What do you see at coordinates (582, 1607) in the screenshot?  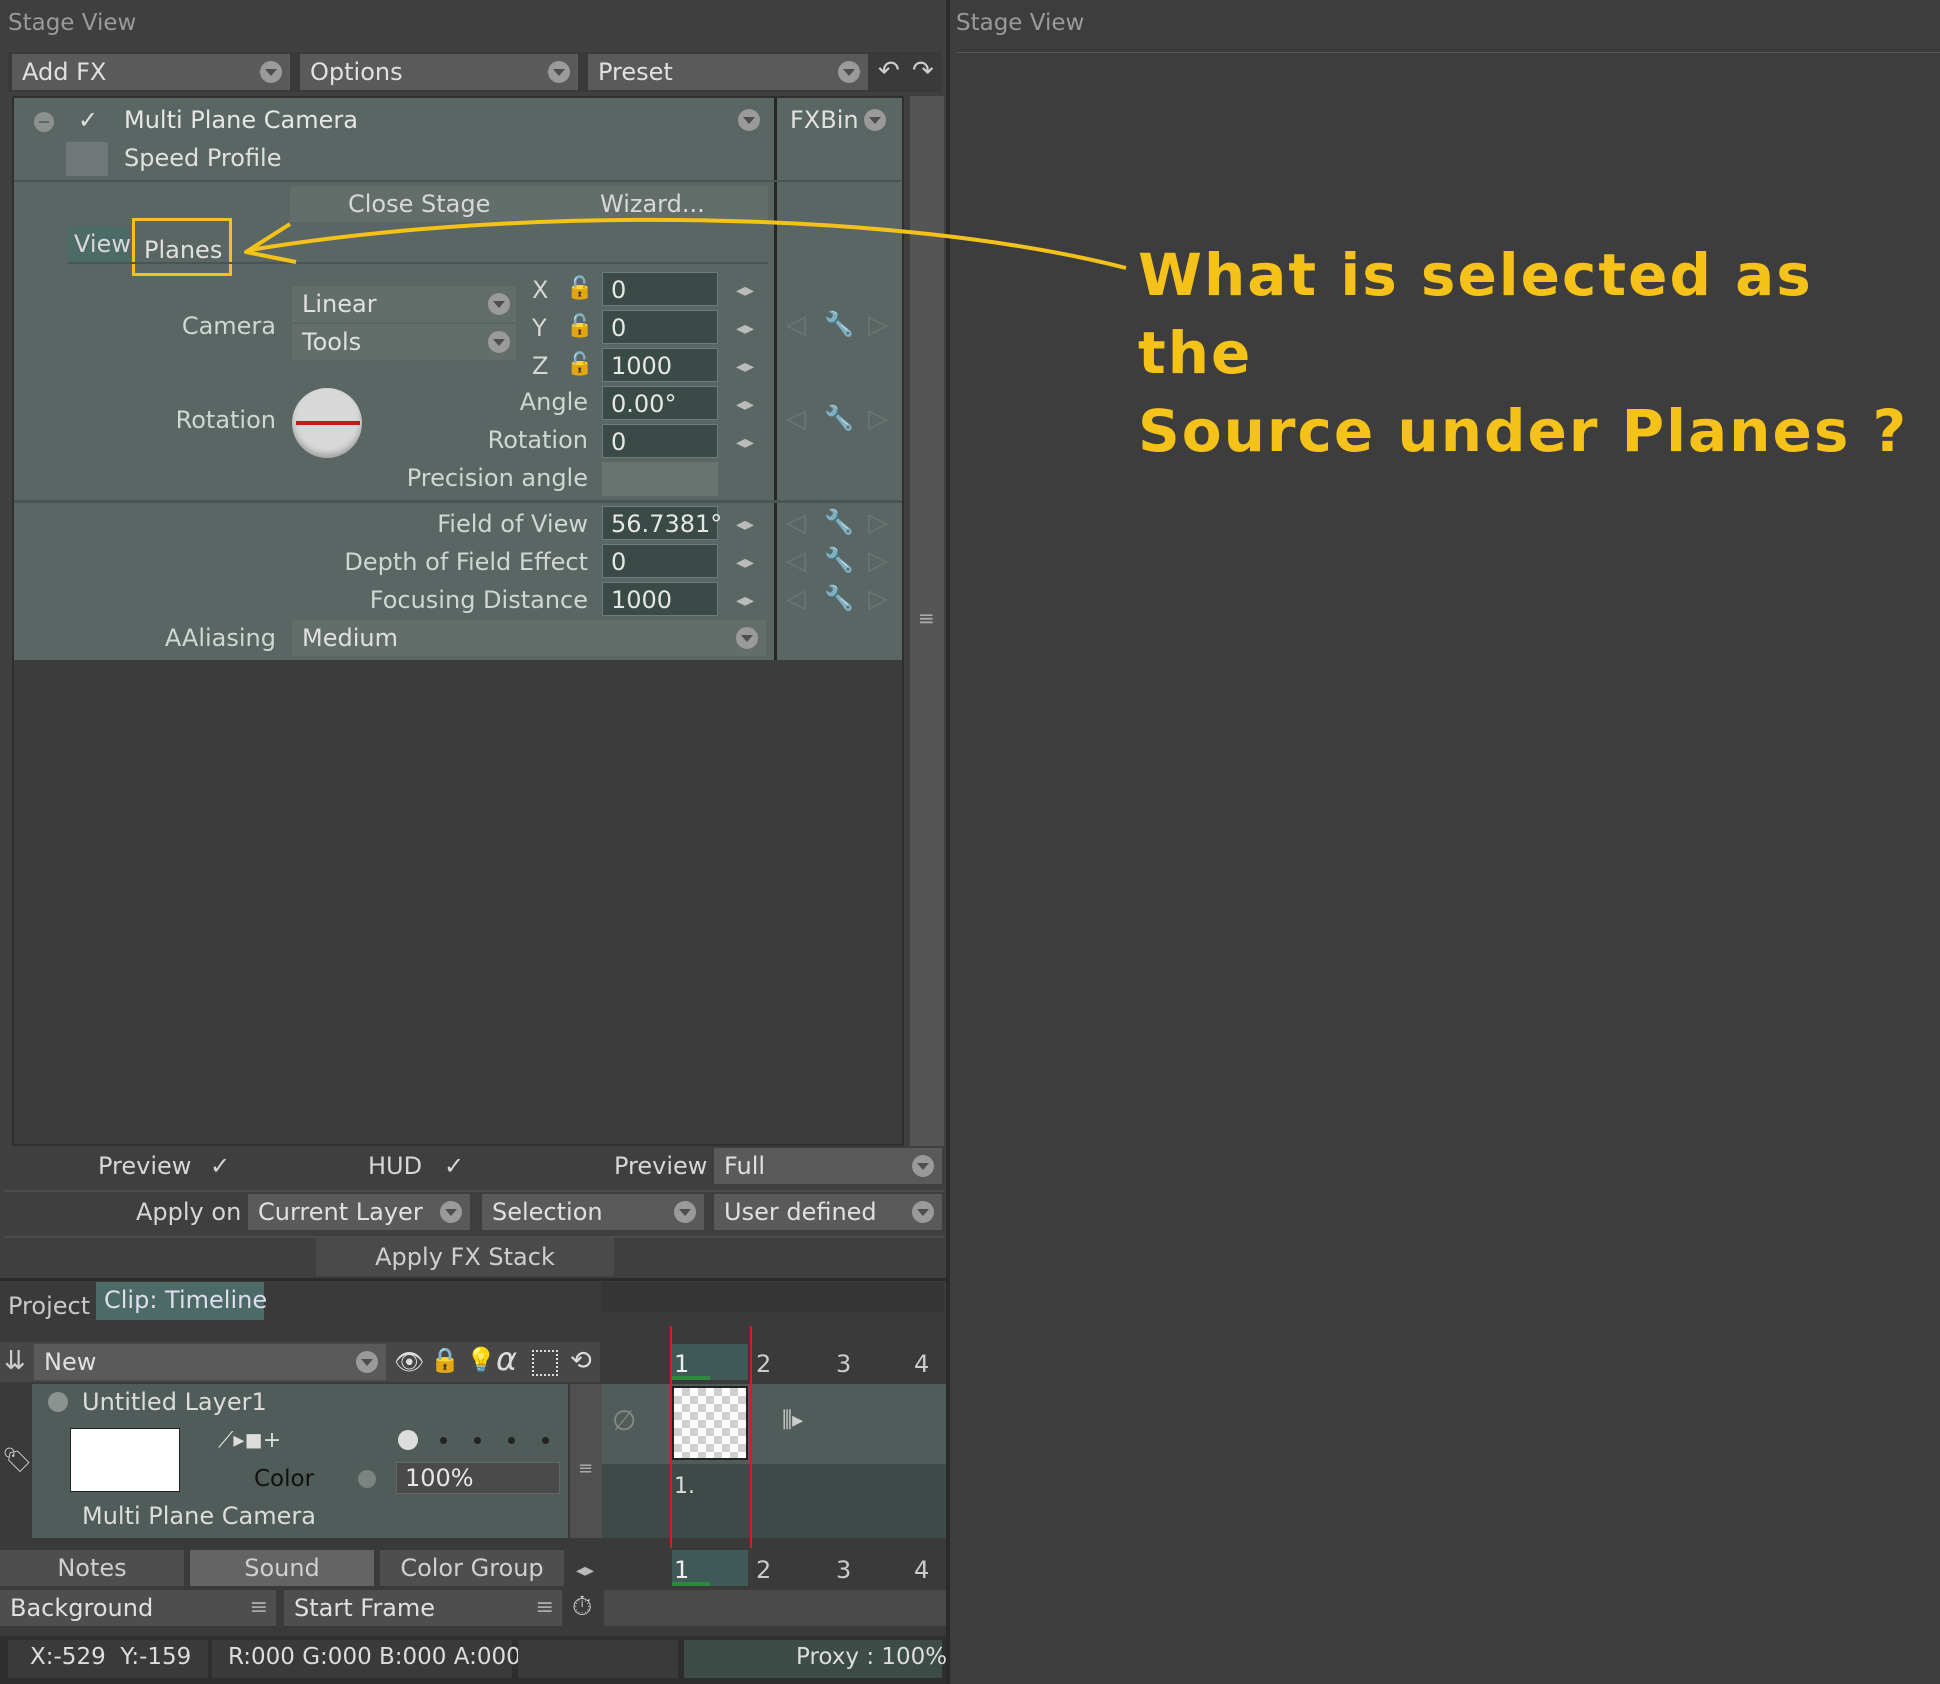 I see `stopwatch-icon: ⏱` at bounding box center [582, 1607].